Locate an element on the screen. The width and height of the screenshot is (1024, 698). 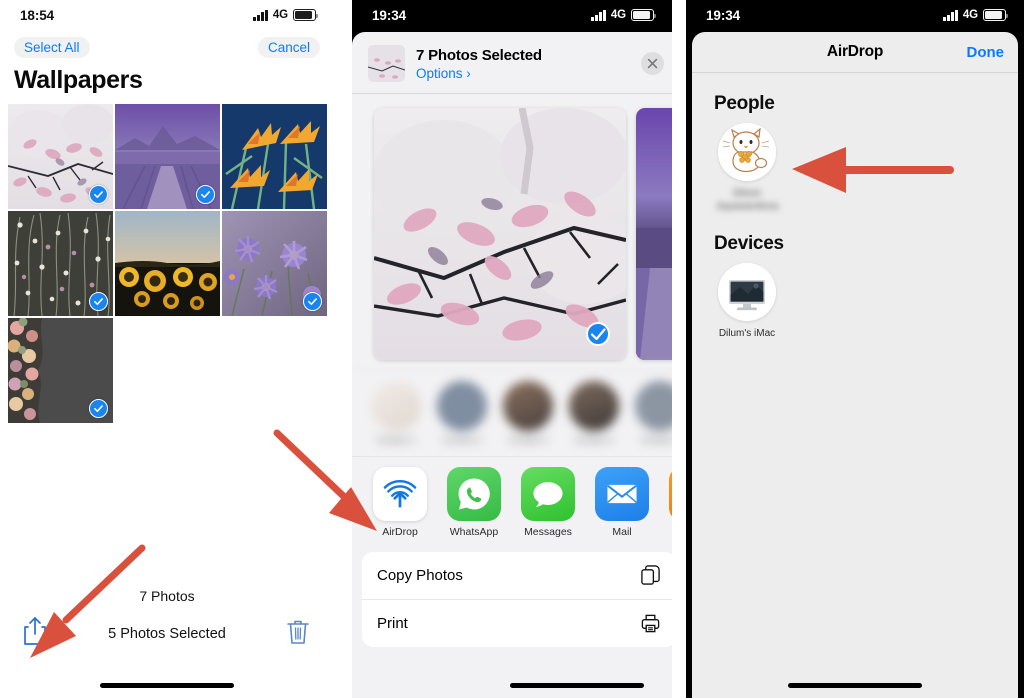
messages-app: Messages is located at coordinates (548, 502).